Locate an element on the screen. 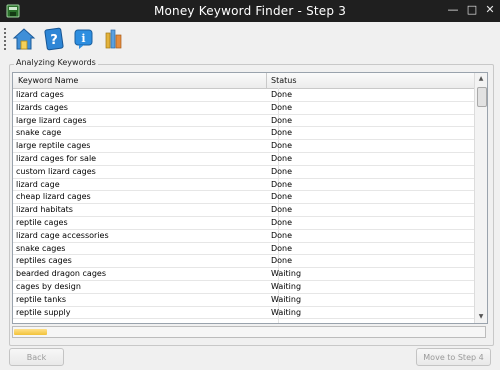  window-title: Money Keyword Finder - Step 3 is located at coordinates (250, 11).